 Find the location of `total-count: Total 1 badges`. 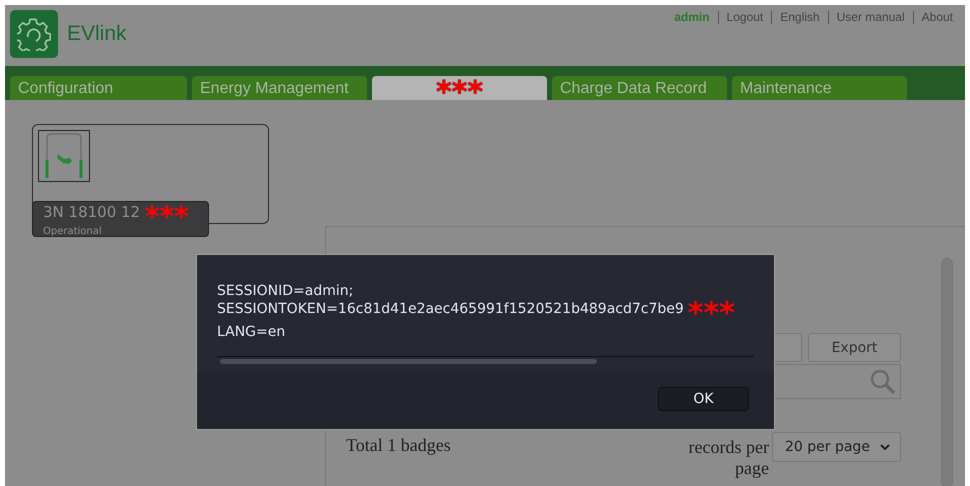

total-count: Total 1 badges is located at coordinates (399, 445).